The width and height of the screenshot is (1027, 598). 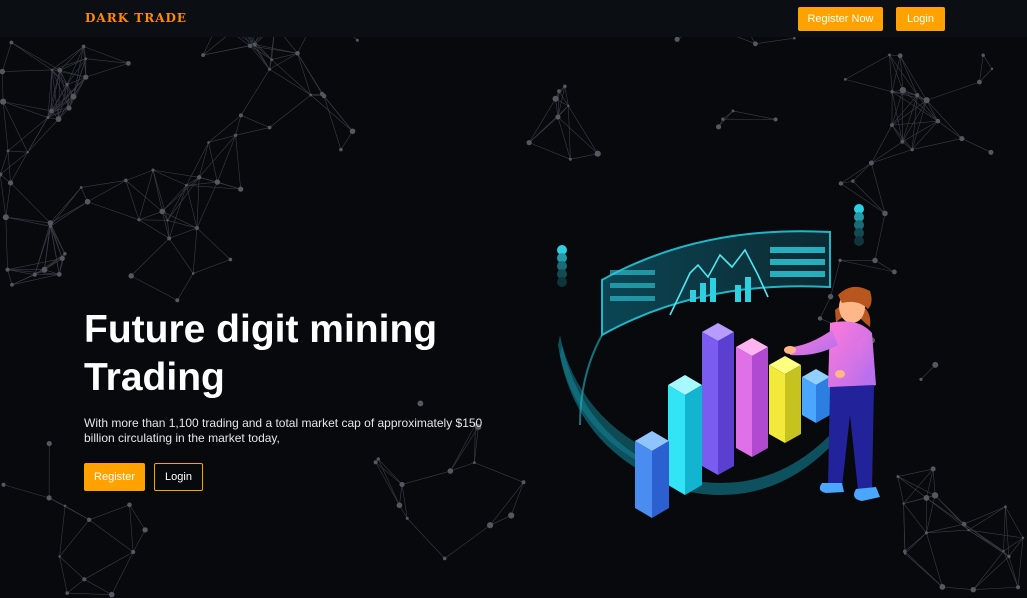 What do you see at coordinates (920, 19) in the screenshot?
I see `login-button: Login` at bounding box center [920, 19].